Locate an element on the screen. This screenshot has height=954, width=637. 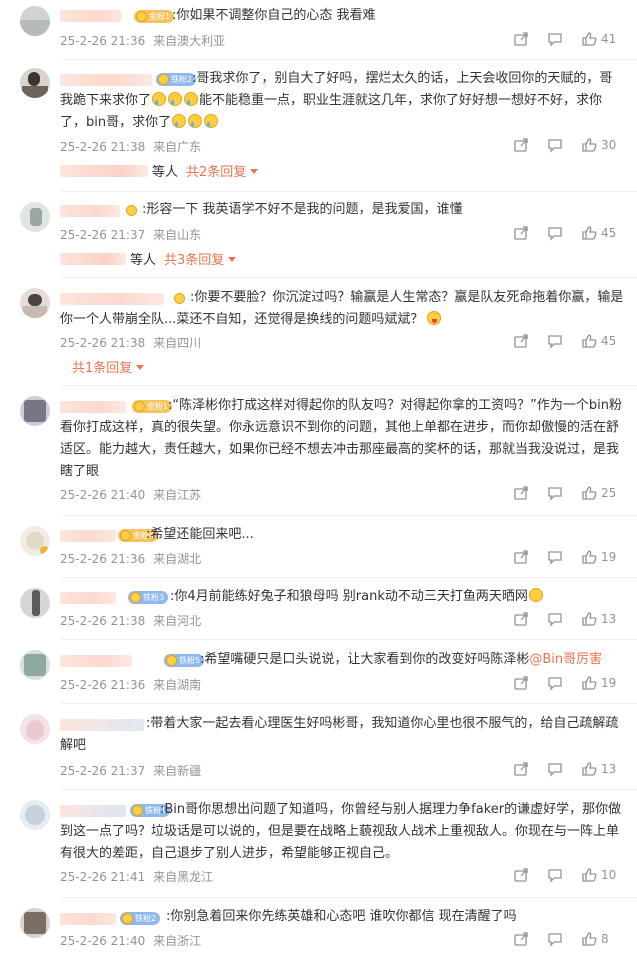
thumbs-up-icon: 25 is located at coordinates (598, 493).